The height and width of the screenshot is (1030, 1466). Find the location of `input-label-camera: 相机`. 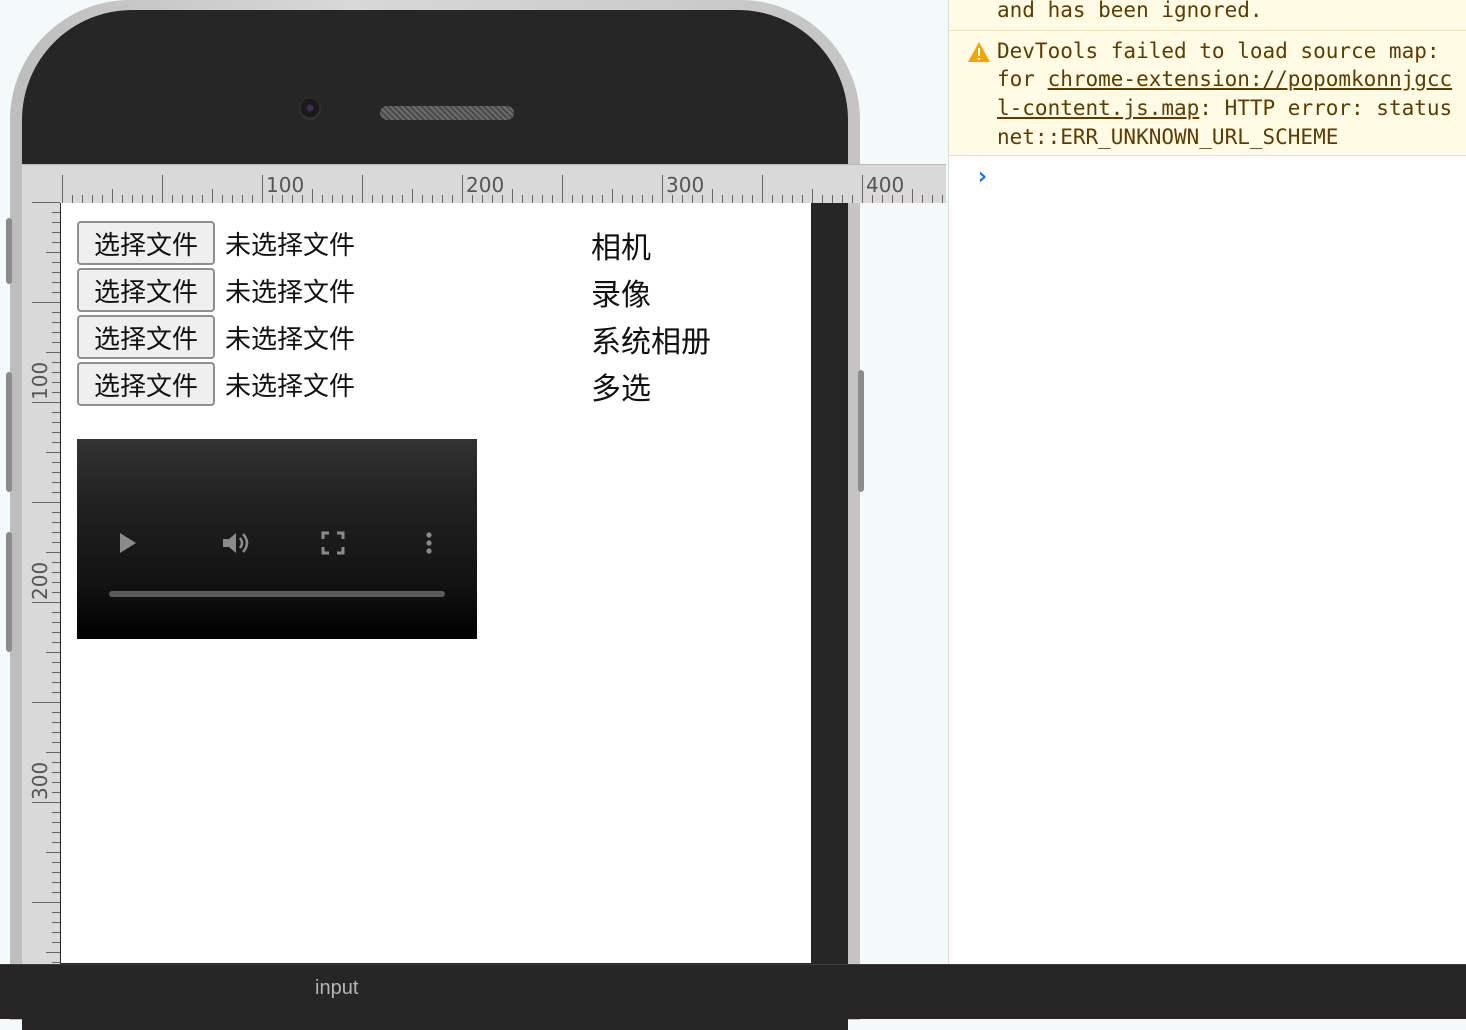

input-label-camera: 相机 is located at coordinates (621, 248).